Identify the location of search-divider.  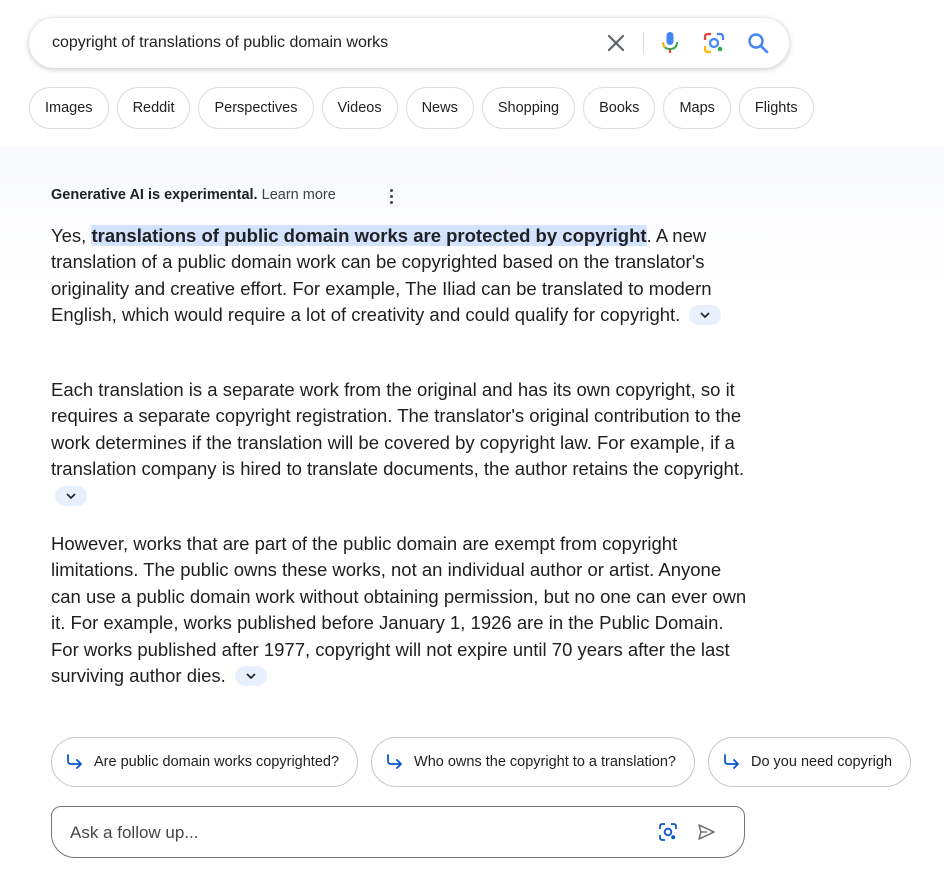
(643, 43).